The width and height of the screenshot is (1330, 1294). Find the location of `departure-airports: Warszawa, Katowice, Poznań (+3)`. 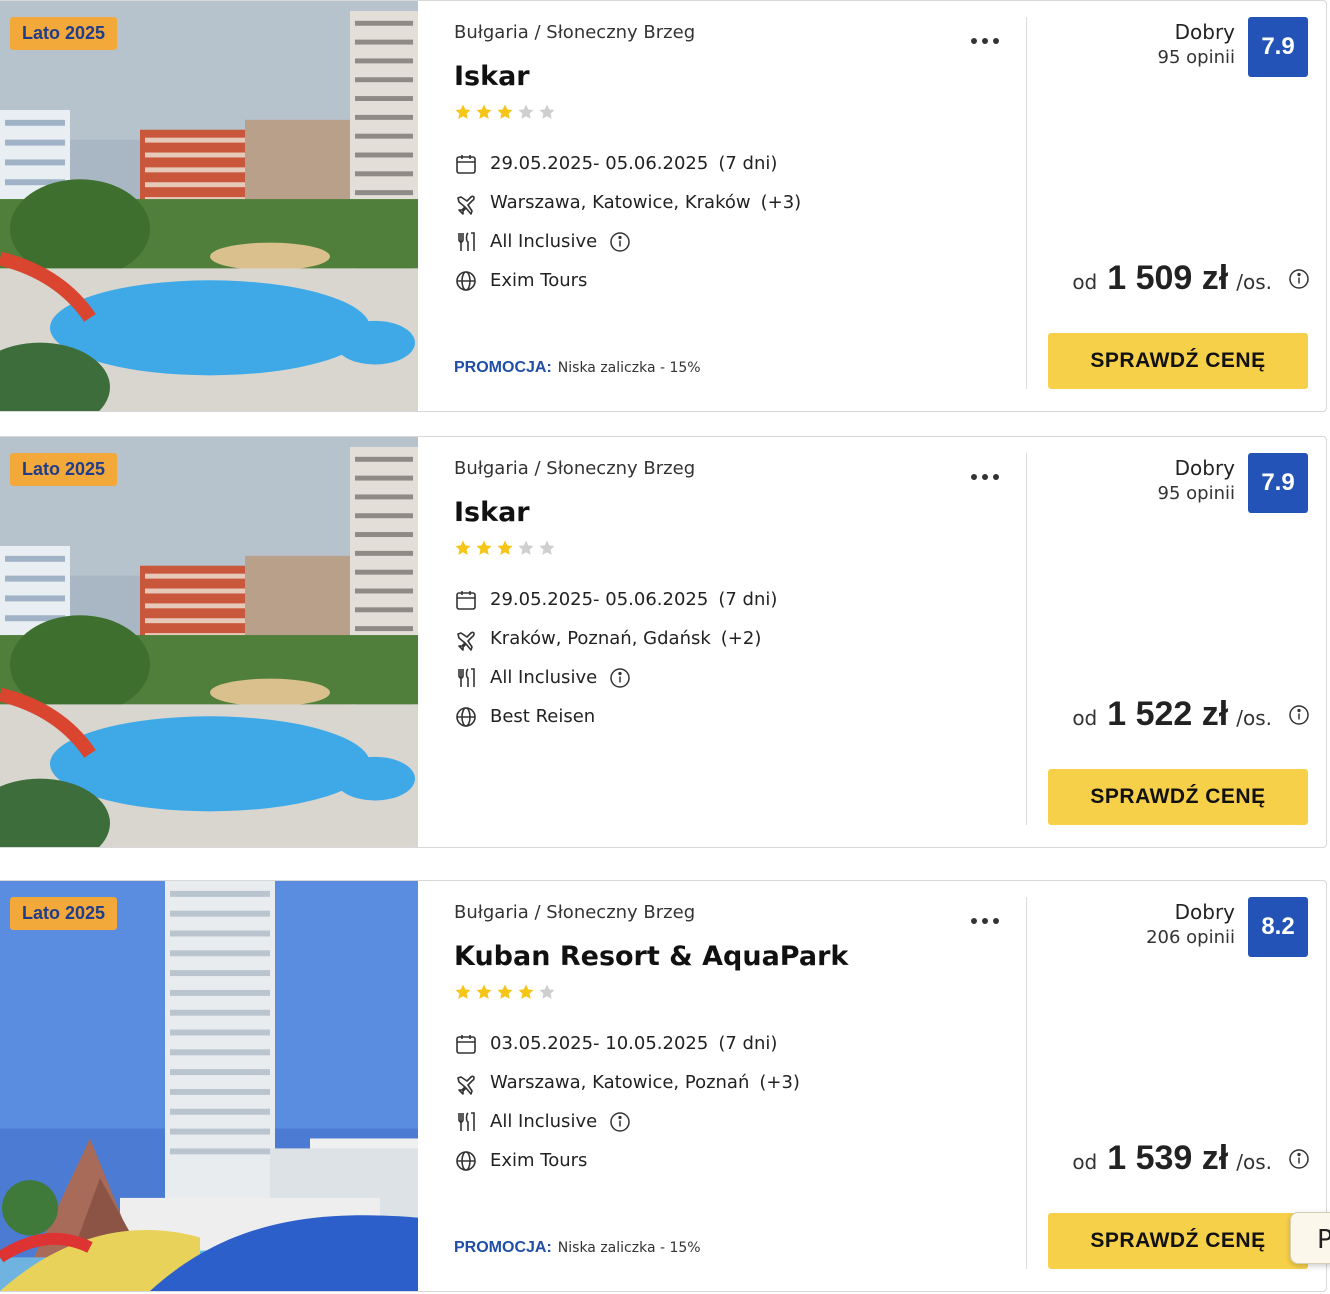

departure-airports: Warszawa, Katowice, Poznań (+3) is located at coordinates (627, 1082).